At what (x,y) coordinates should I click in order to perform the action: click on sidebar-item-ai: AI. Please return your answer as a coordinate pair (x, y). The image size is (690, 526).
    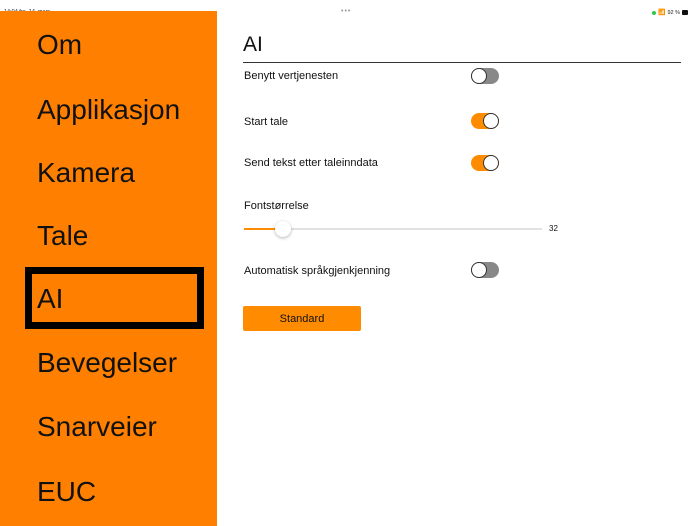
    Looking at the image, I should click on (50, 299).